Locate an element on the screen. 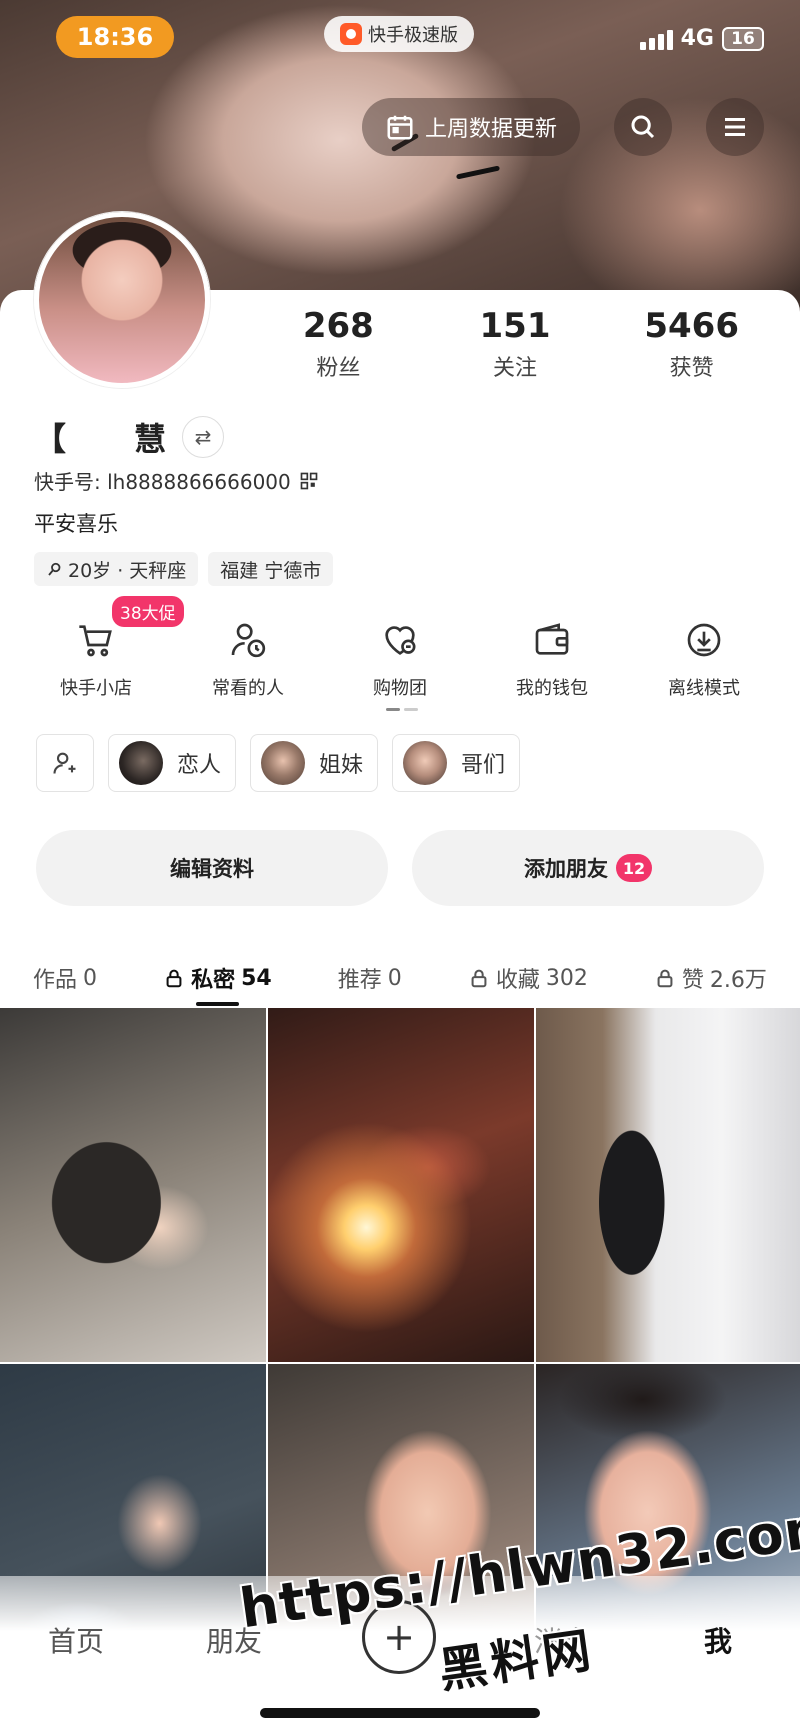 Image resolution: width=800 pixels, height=1733 pixels. tab-liked: 赞 2.6万 is located at coordinates (710, 978).